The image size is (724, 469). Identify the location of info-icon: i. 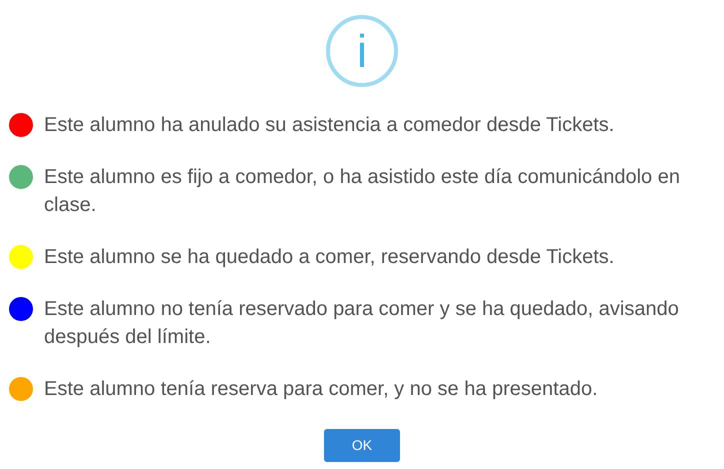
(362, 51).